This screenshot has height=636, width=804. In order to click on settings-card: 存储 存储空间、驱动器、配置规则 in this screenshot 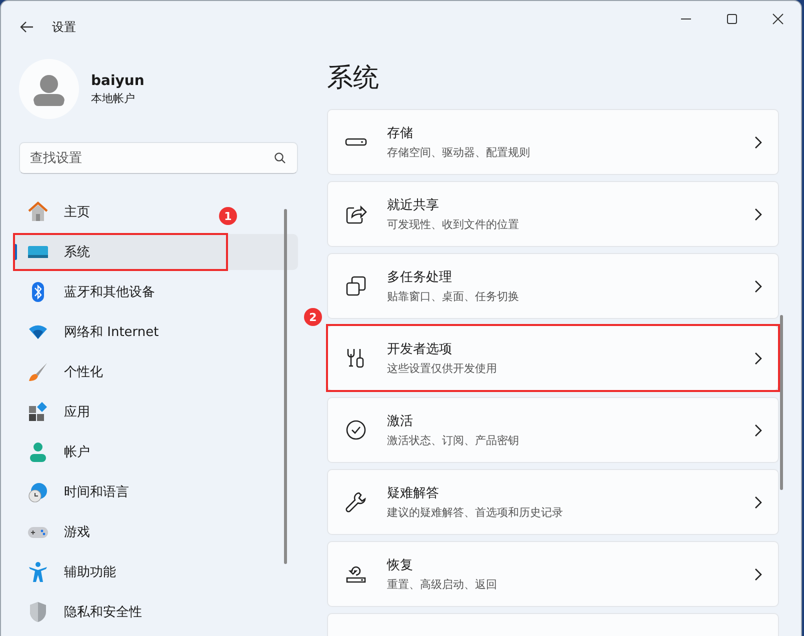, I will do `click(553, 142)`.